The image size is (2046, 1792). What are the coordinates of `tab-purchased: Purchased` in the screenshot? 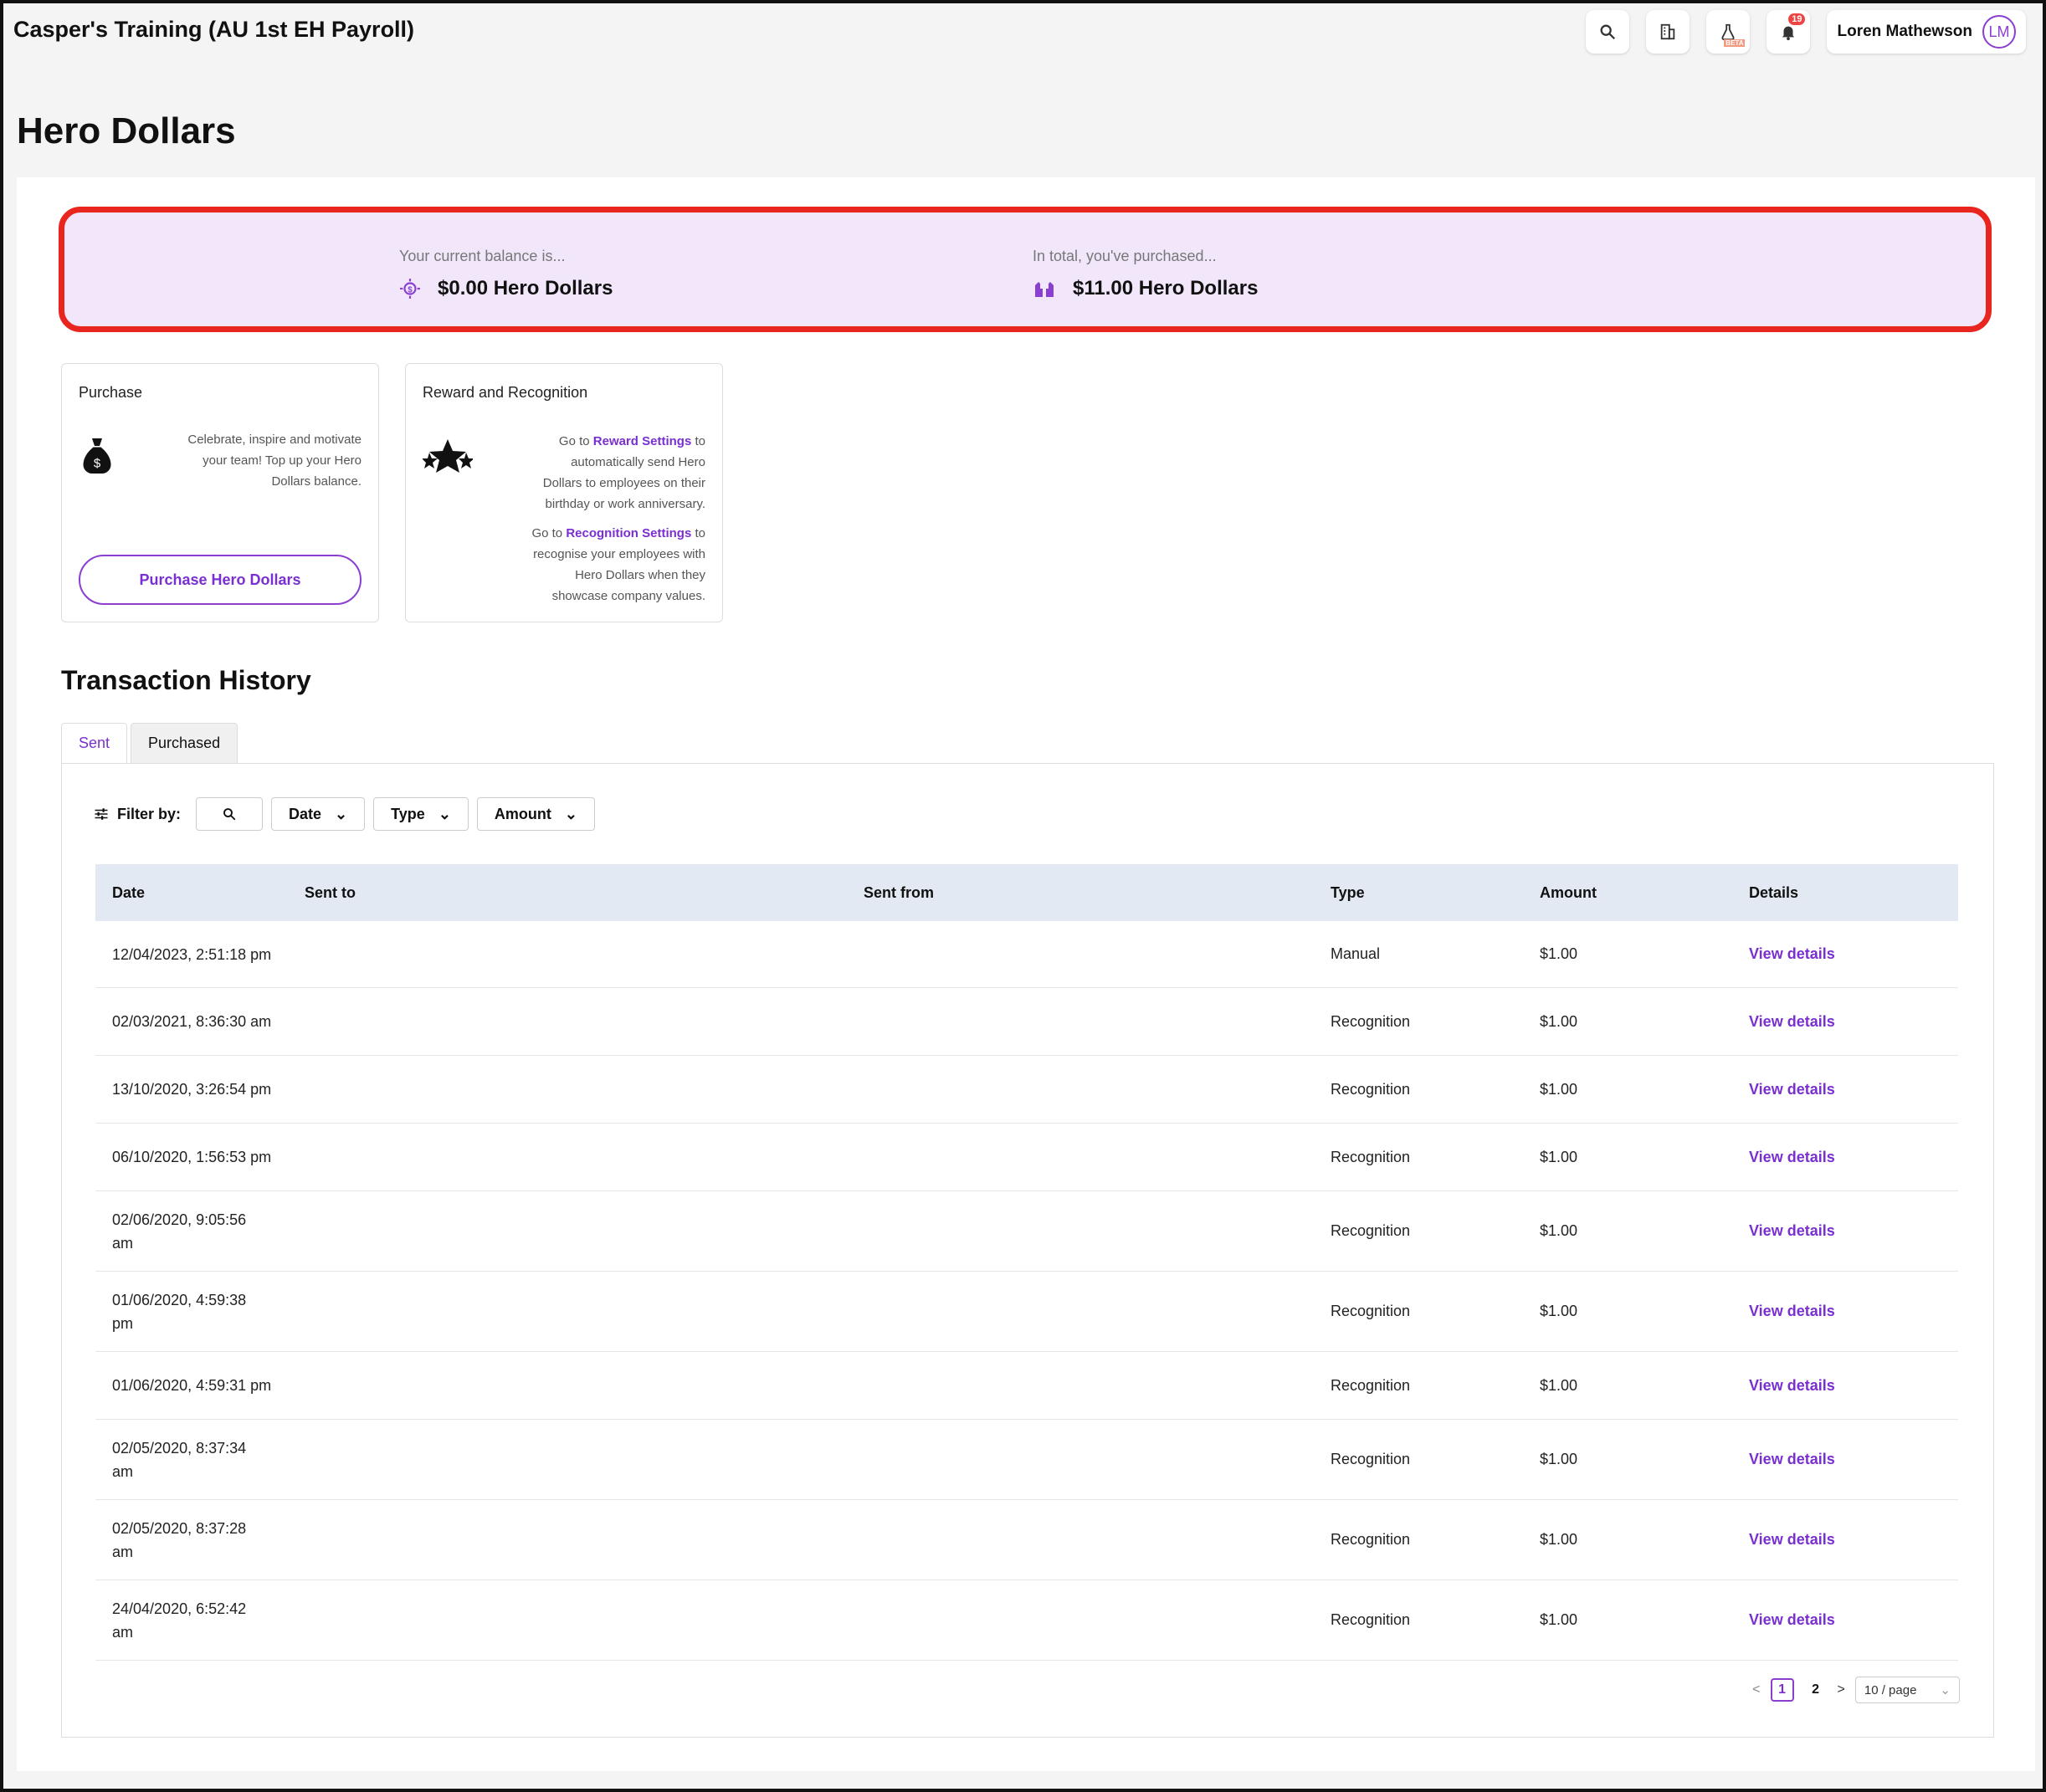 It's located at (185, 743).